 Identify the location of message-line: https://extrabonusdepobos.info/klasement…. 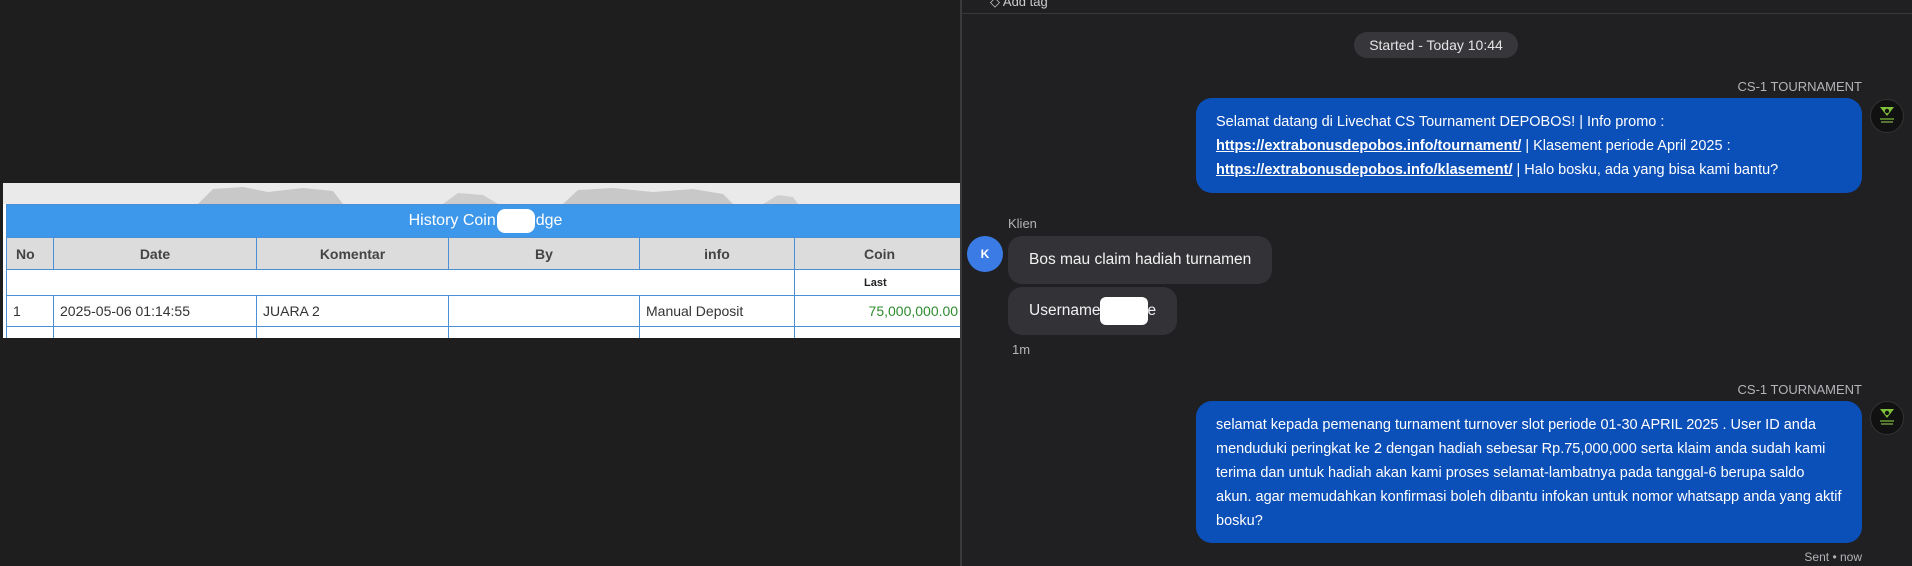
(1529, 170).